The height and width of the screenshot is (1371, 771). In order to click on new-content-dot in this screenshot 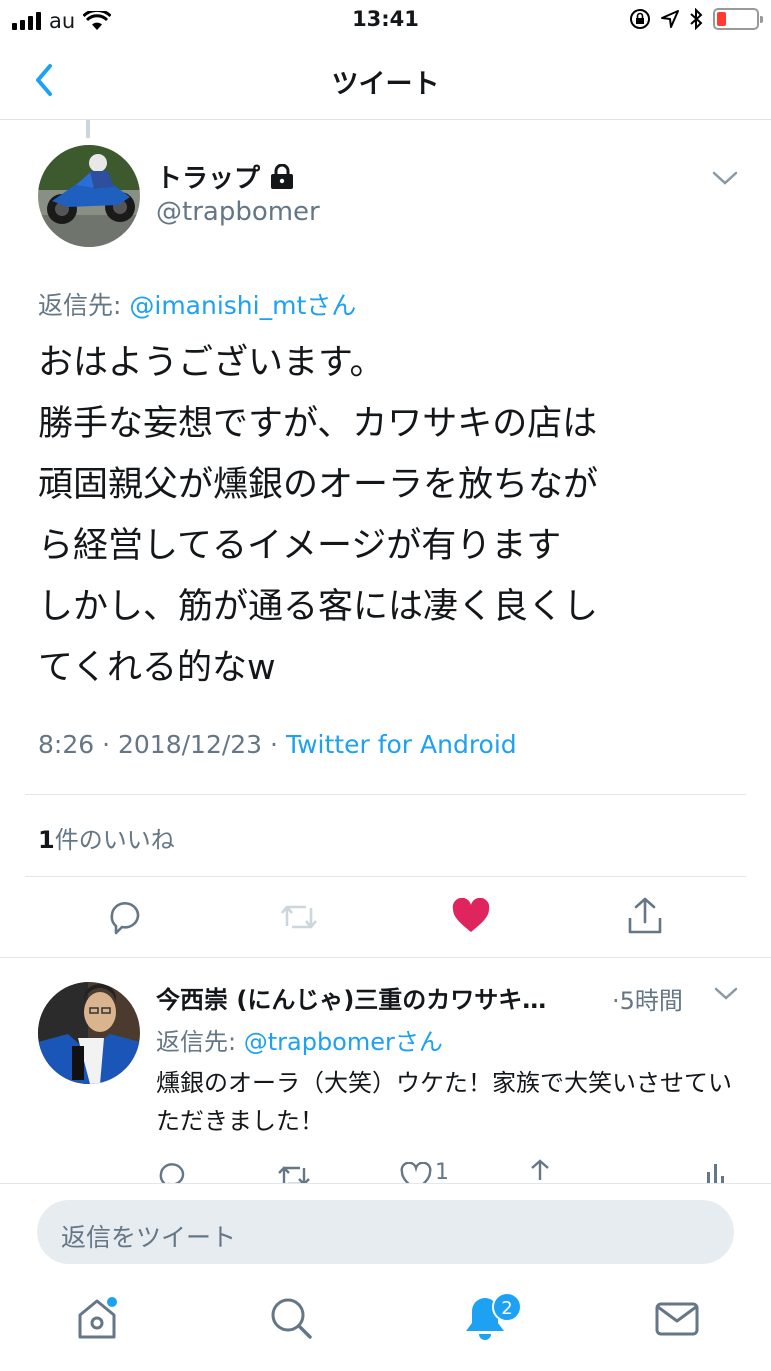, I will do `click(112, 1302)`.